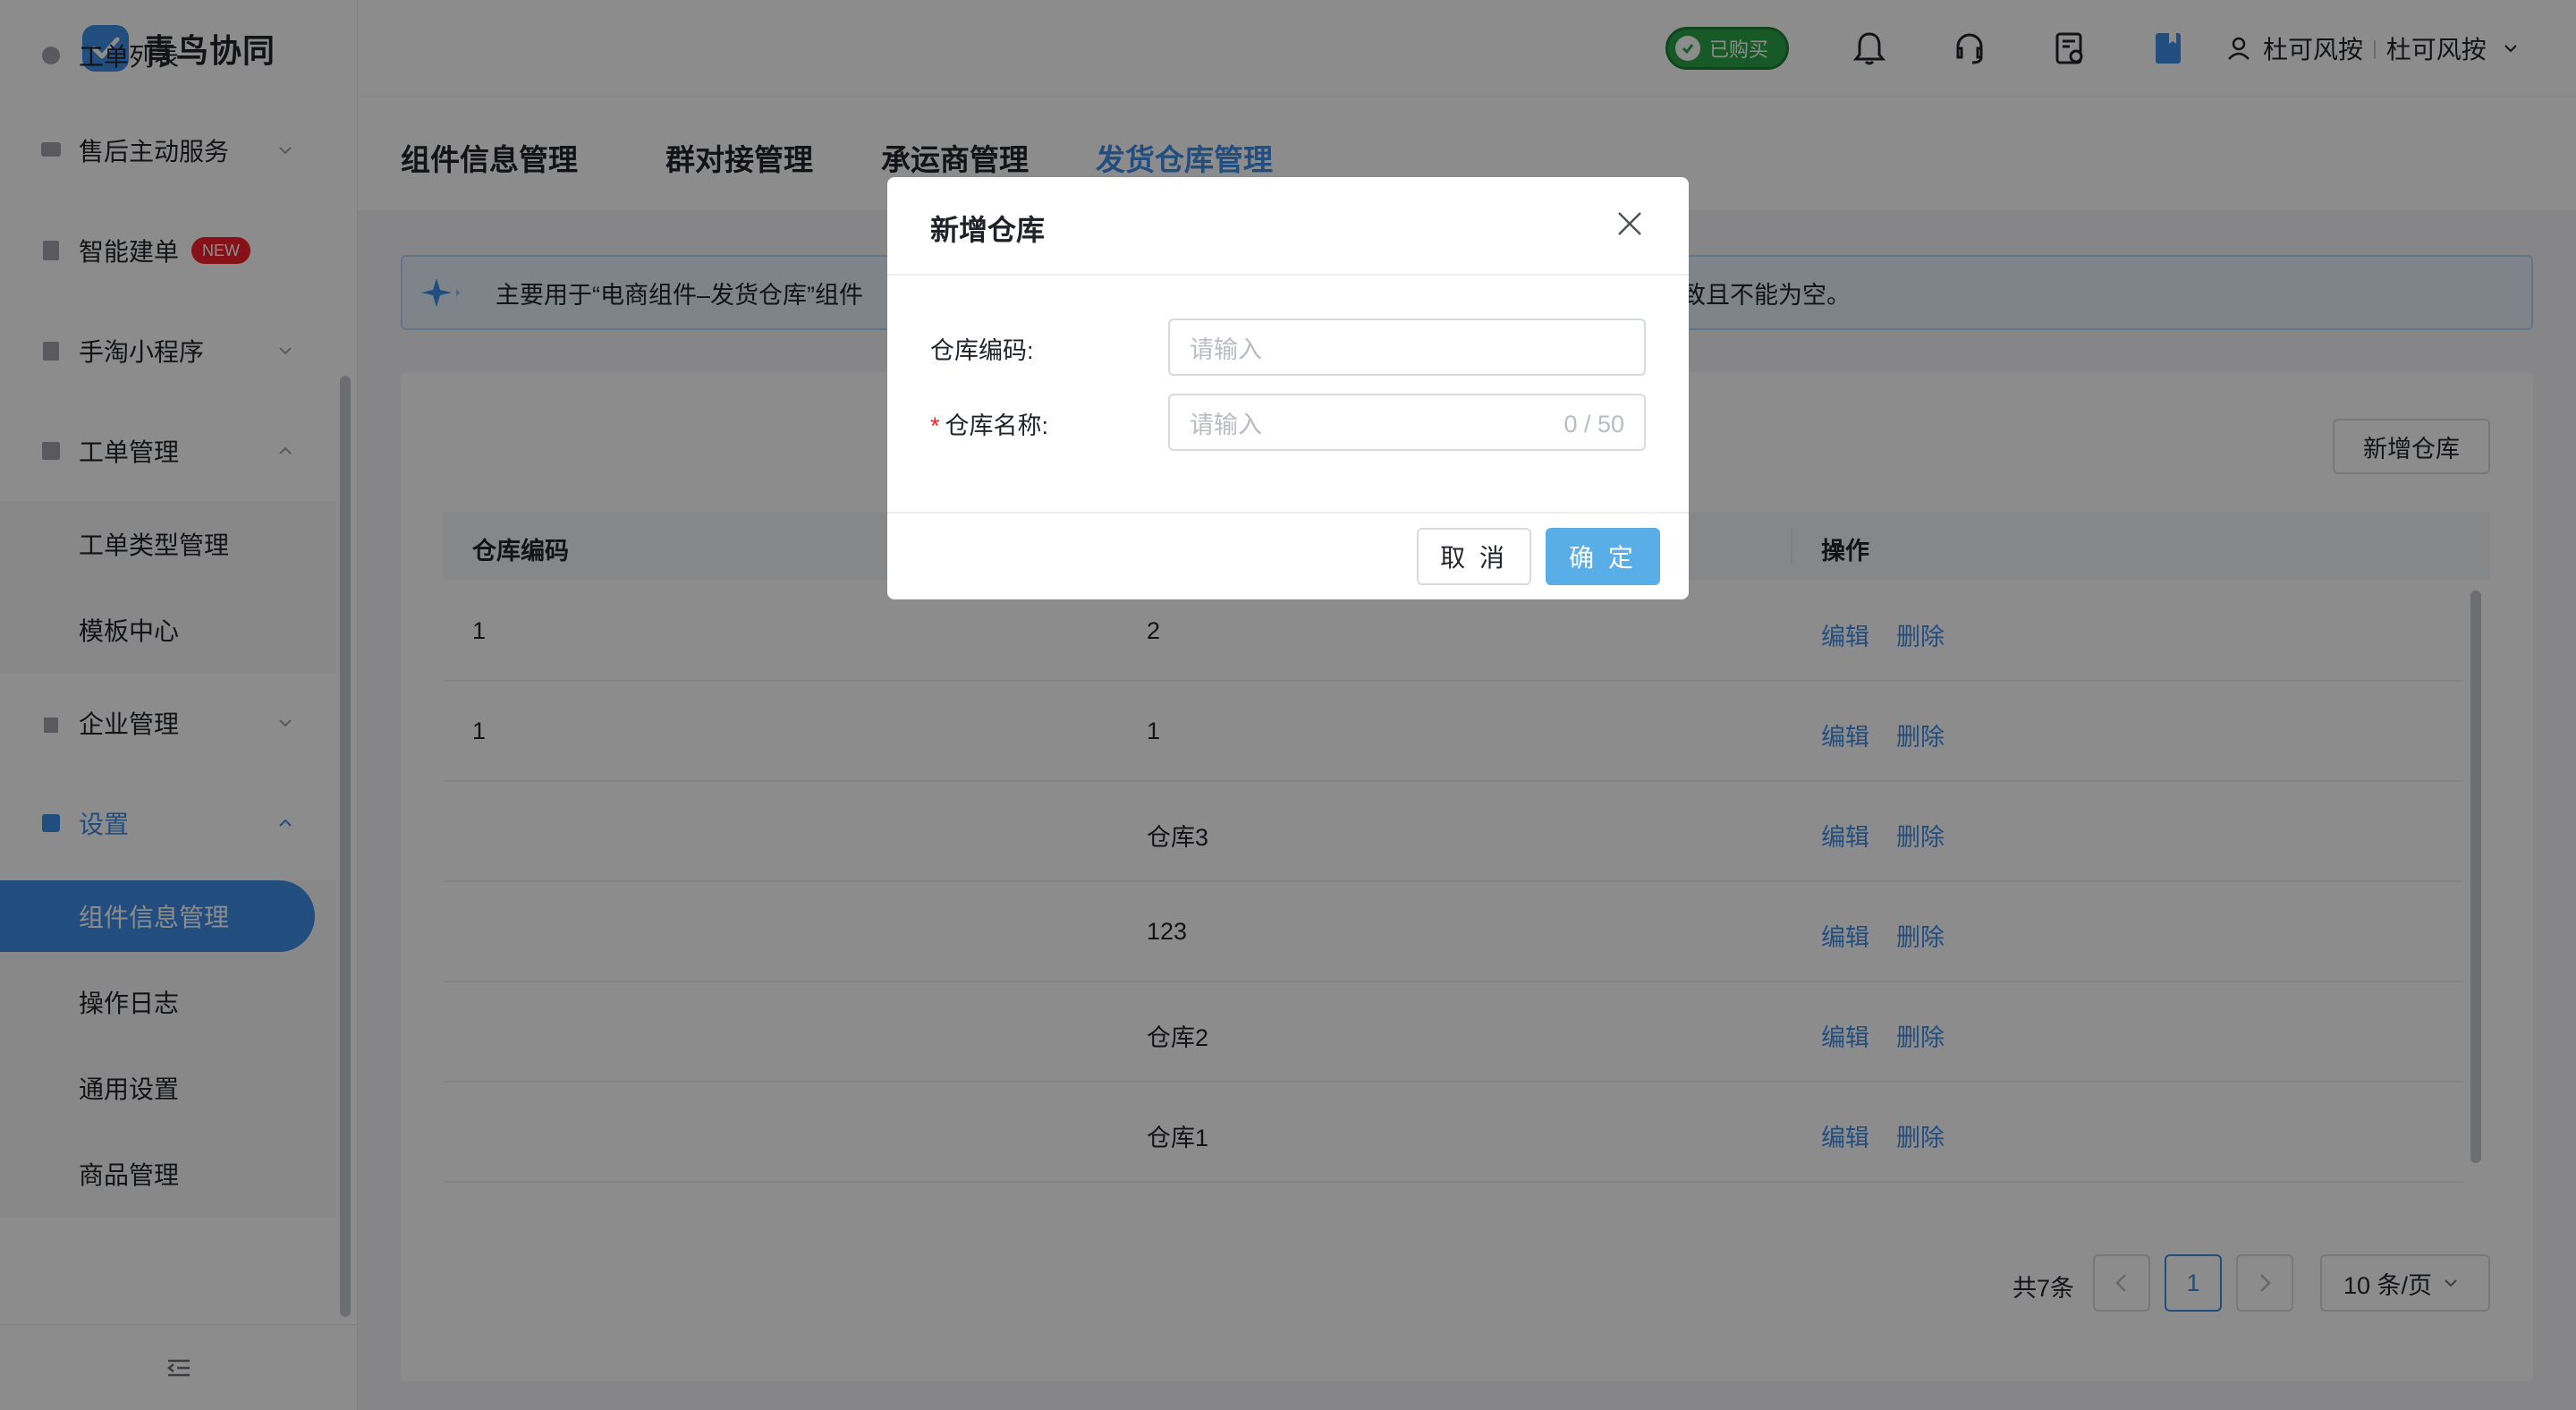 Image resolution: width=2576 pixels, height=1410 pixels. Describe the element at coordinates (988, 230) in the screenshot. I see `dialog-title: 新增仓库` at that location.